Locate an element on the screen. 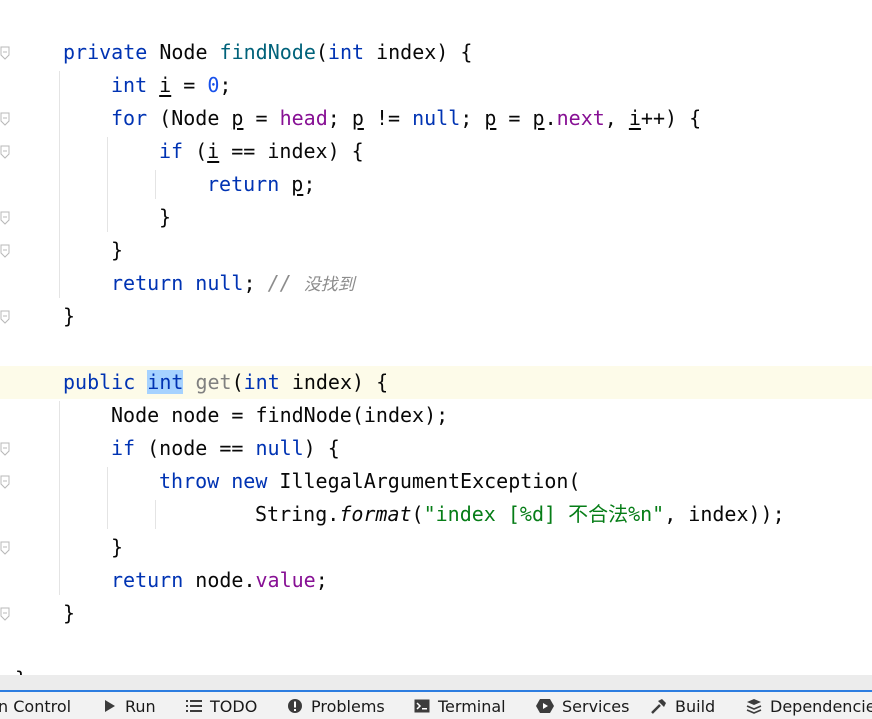 The width and height of the screenshot is (872, 719). code-token: . is located at coordinates (550, 118).